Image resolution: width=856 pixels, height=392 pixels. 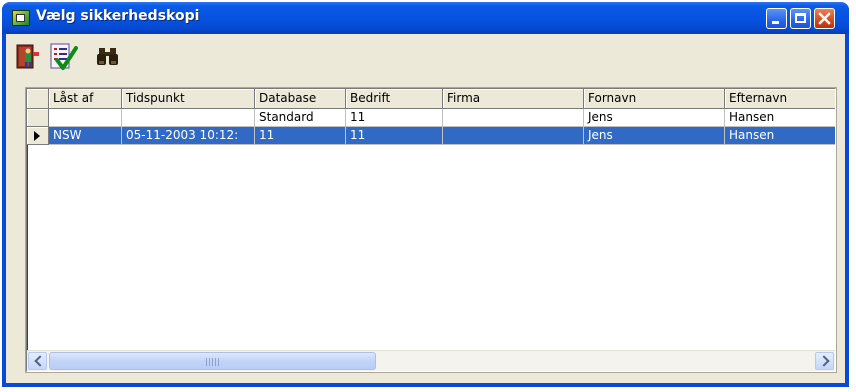 I want to click on horizontal-scrollbar, so click(x=431, y=360).